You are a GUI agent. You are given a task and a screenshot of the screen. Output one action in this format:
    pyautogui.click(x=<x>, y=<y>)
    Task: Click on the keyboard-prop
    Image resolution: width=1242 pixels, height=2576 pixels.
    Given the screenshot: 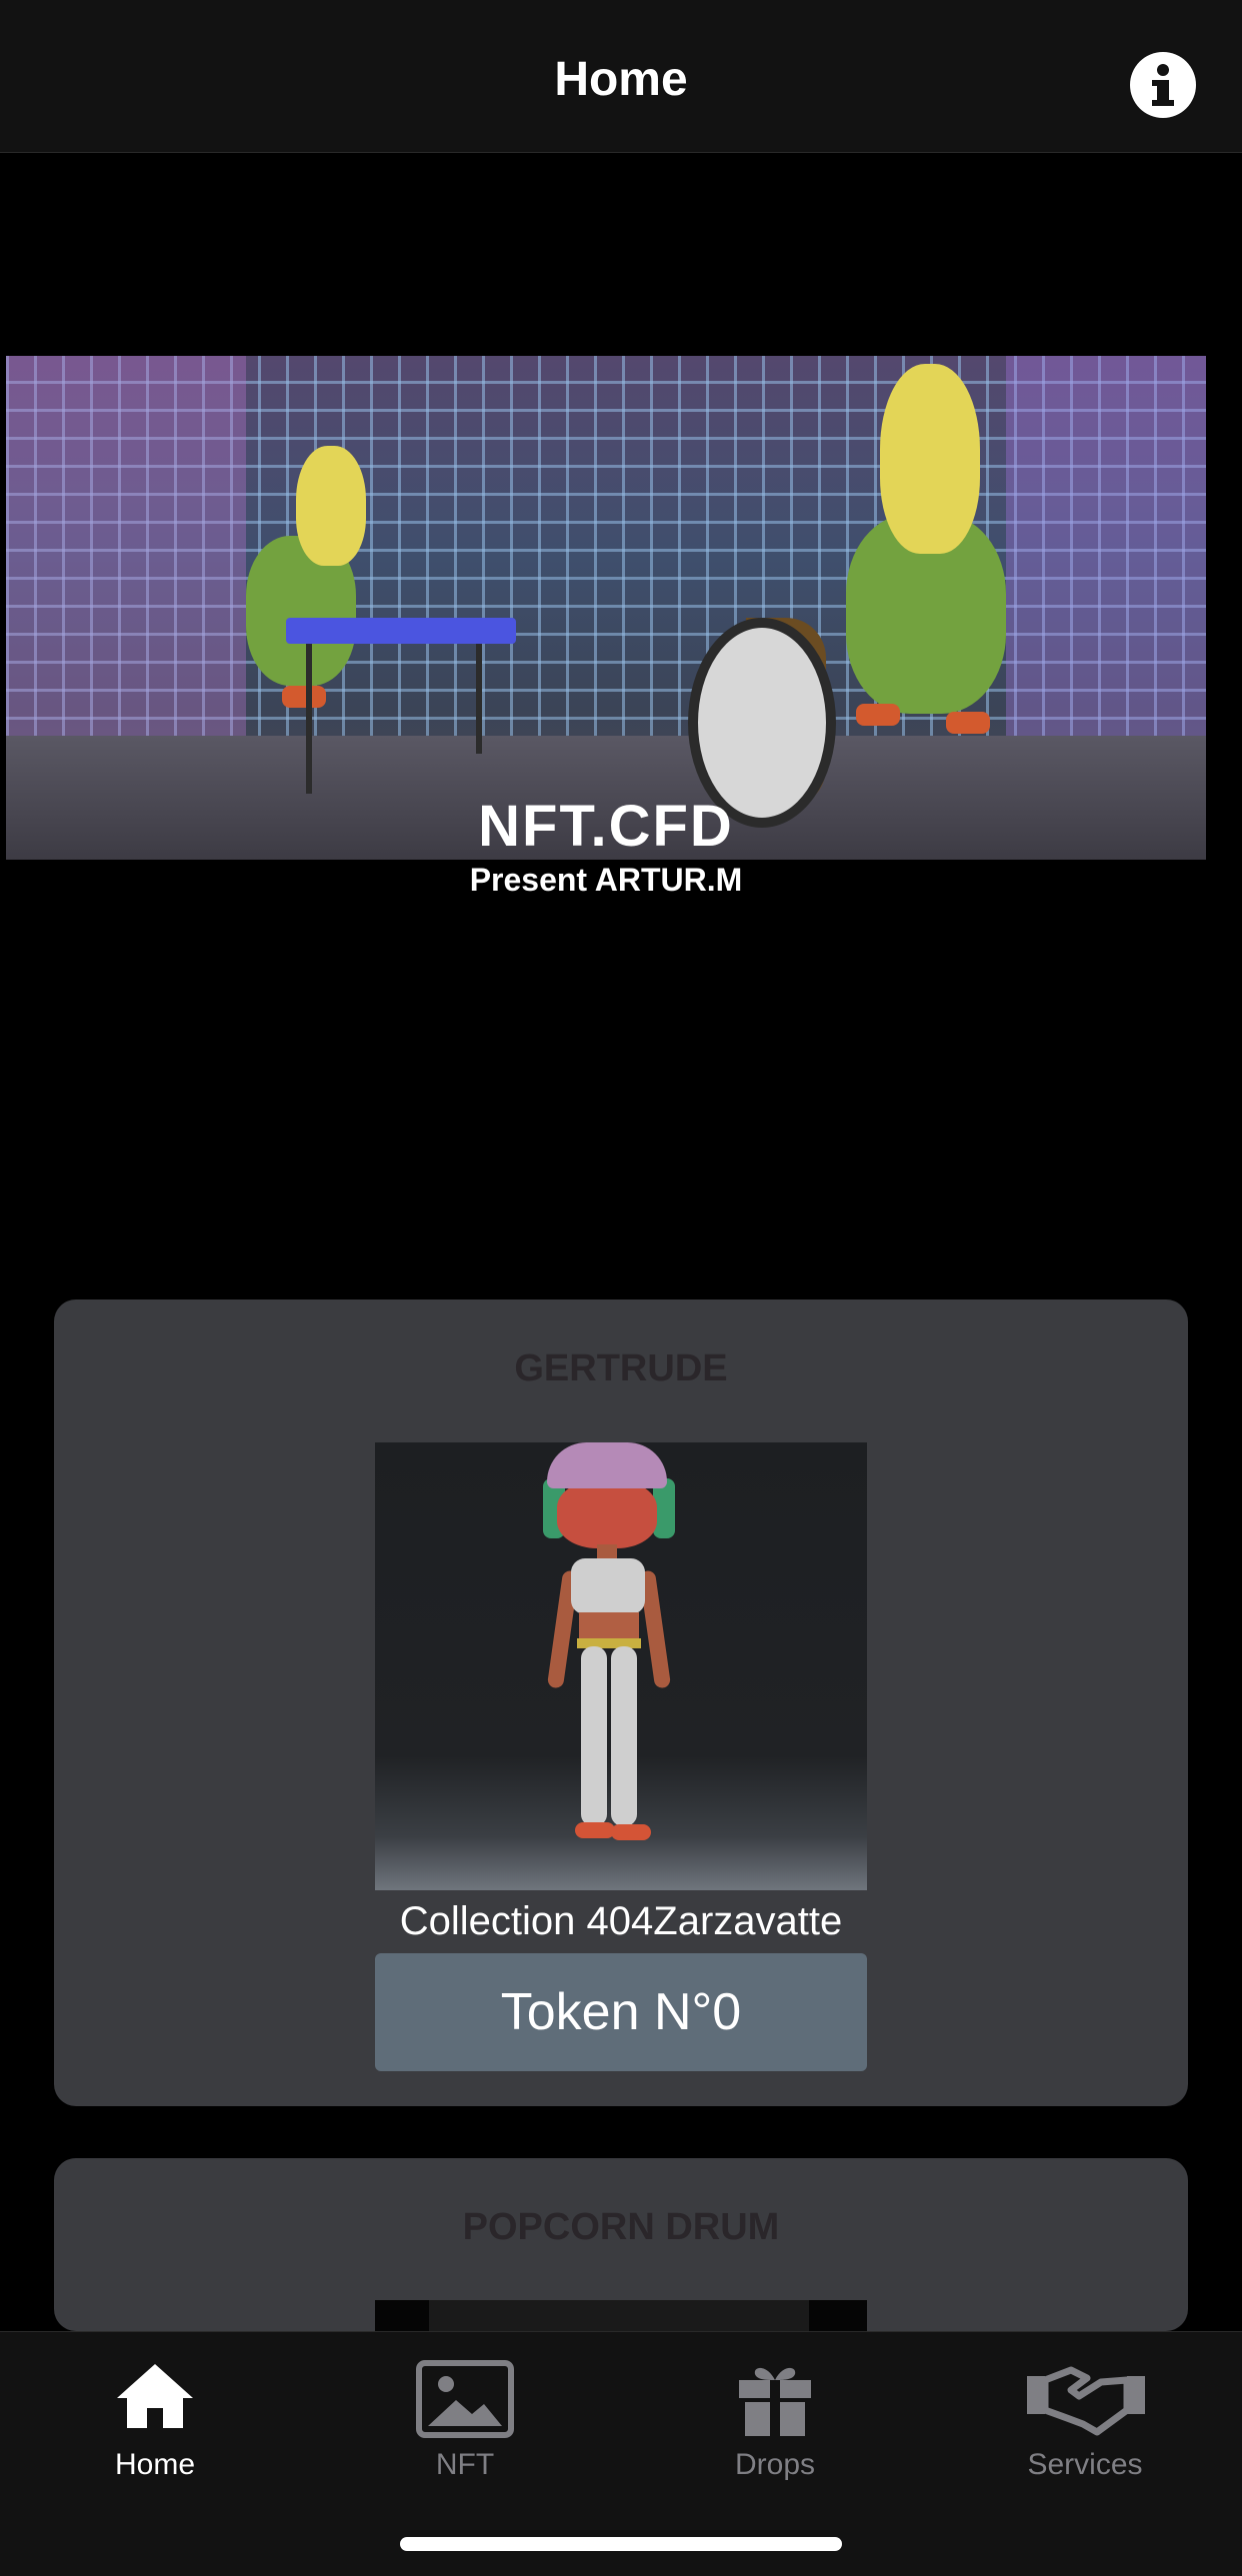 What is the action you would take?
    pyautogui.click(x=401, y=631)
    